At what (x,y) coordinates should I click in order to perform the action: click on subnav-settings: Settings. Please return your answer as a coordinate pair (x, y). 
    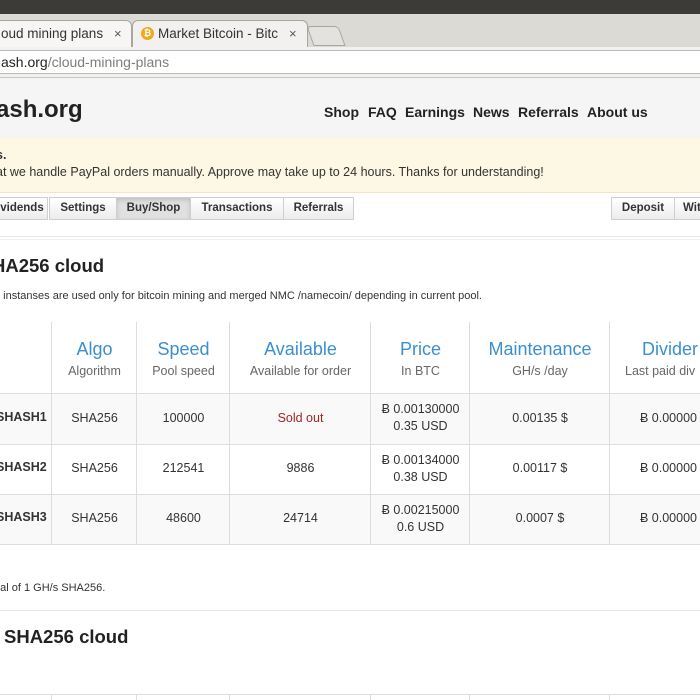
    Looking at the image, I should click on (83, 208).